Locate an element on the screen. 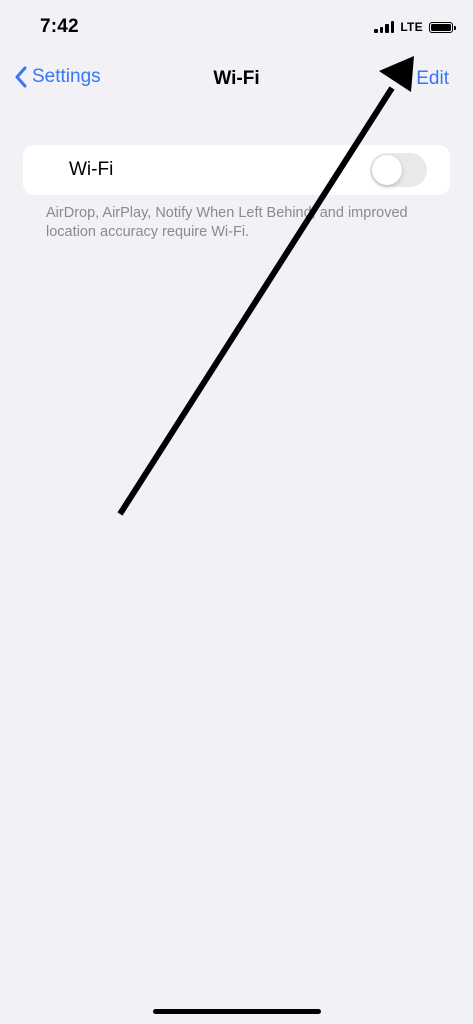 The width and height of the screenshot is (473, 1024). status-time: 7:42 is located at coordinates (59, 26).